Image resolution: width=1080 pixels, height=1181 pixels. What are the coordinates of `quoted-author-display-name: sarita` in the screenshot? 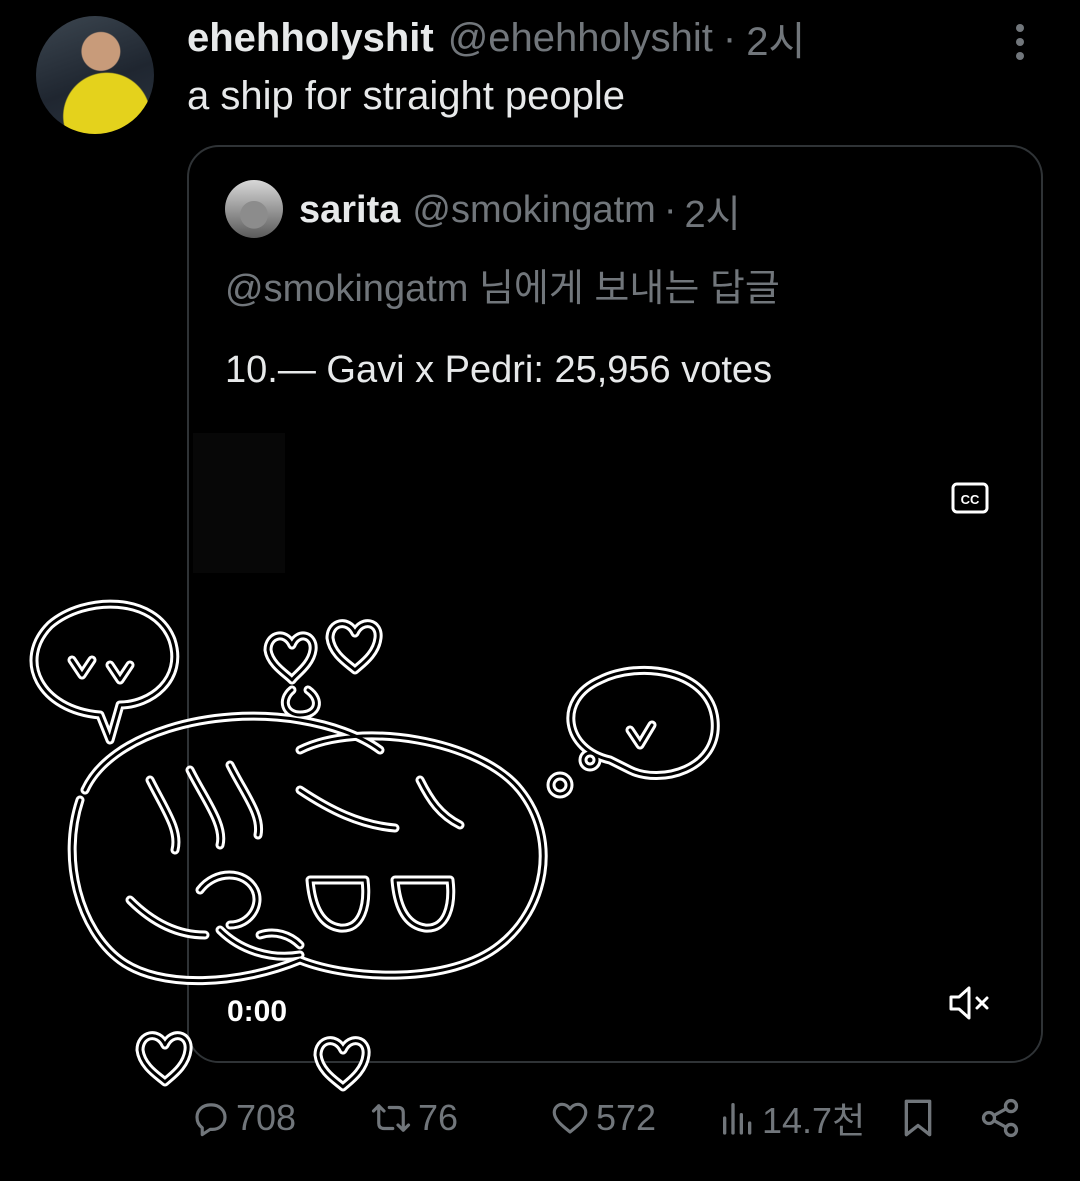 It's located at (350, 209).